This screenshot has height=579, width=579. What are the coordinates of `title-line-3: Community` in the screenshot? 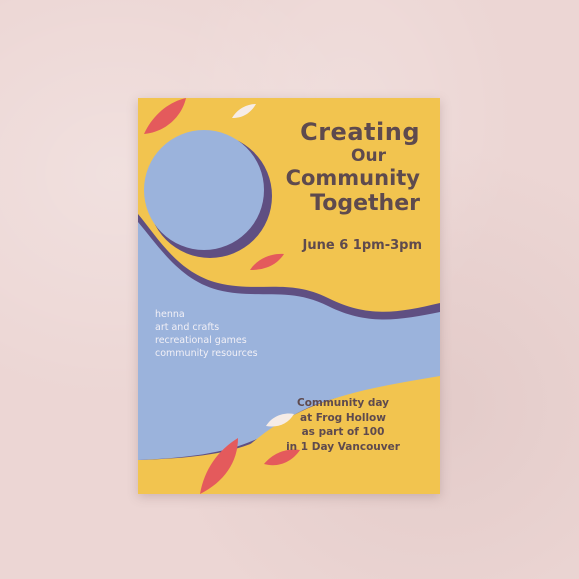 It's located at (352, 178).